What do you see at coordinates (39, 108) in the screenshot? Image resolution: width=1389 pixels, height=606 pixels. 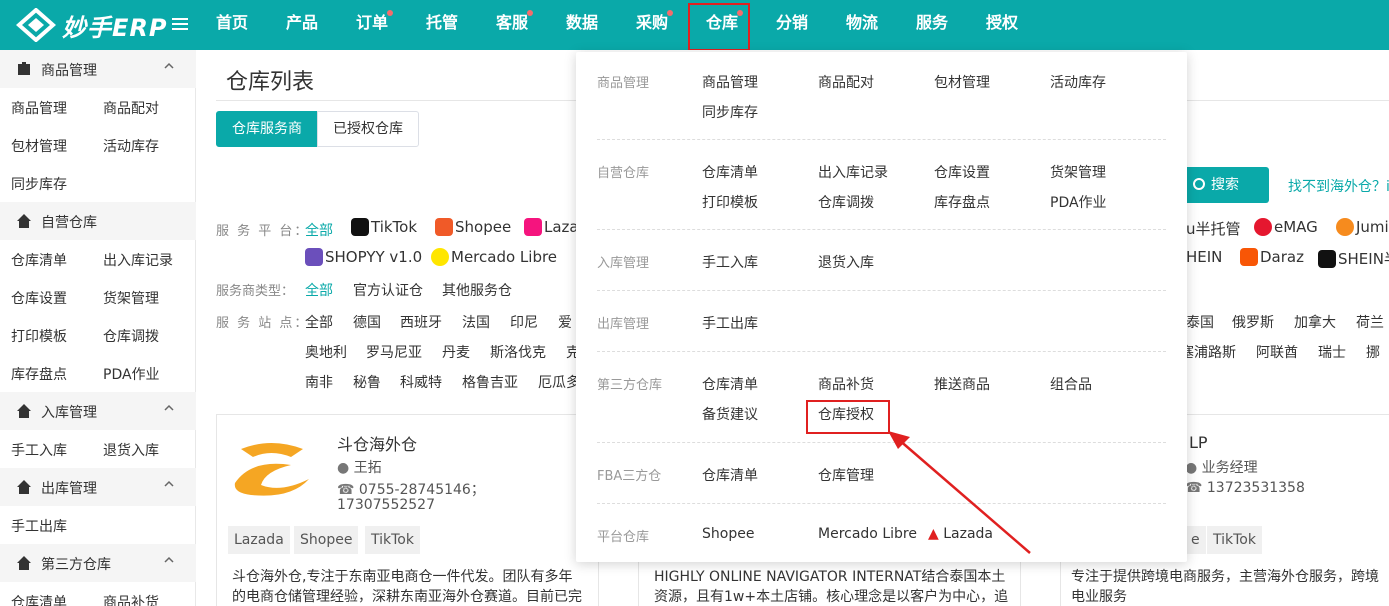 I see `sidebar-item-product-manage: 商品管理` at bounding box center [39, 108].